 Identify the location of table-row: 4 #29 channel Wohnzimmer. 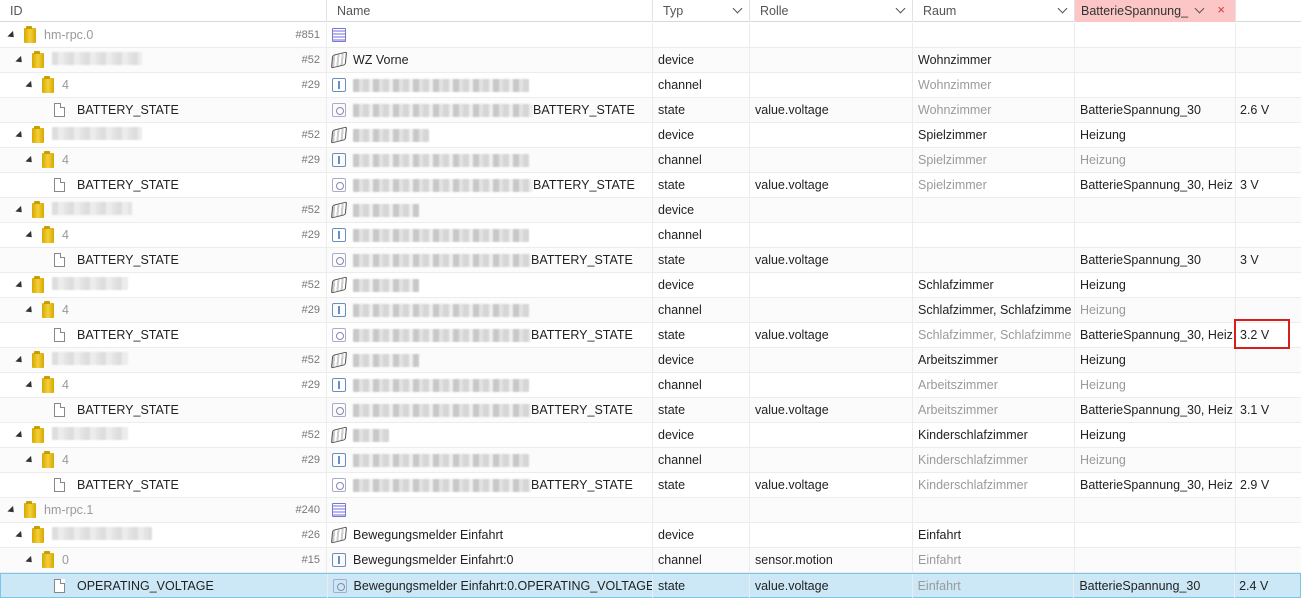
(650, 85).